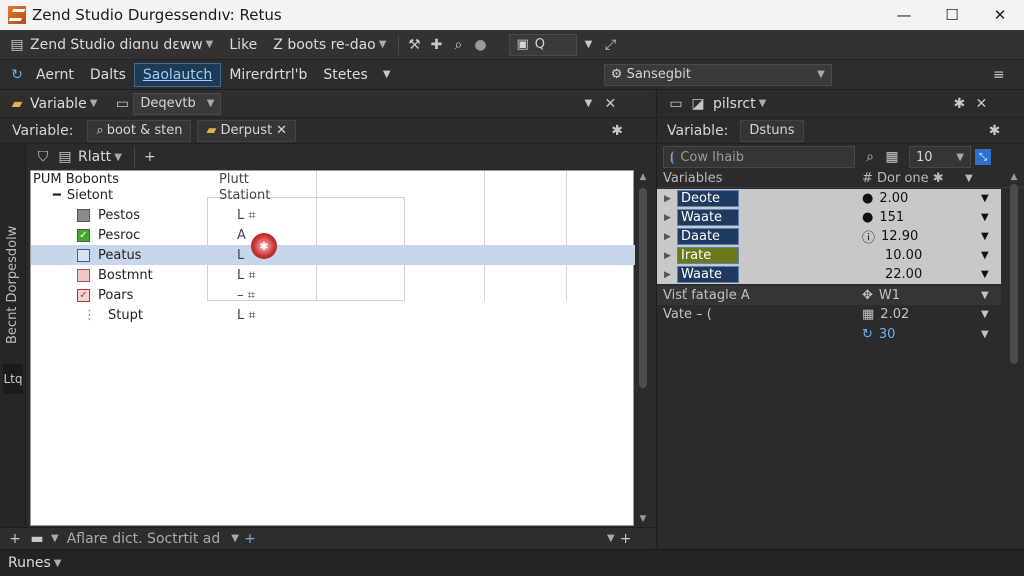  Describe the element at coordinates (247, 130) in the screenshot. I see `tab-derpust: ▰ Derpust ✕` at that location.